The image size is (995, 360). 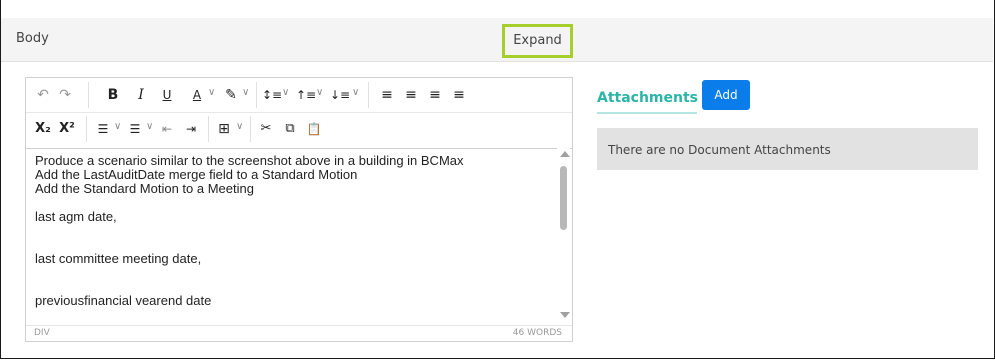 What do you see at coordinates (65, 95) in the screenshot?
I see `redo-icon: ↷` at bounding box center [65, 95].